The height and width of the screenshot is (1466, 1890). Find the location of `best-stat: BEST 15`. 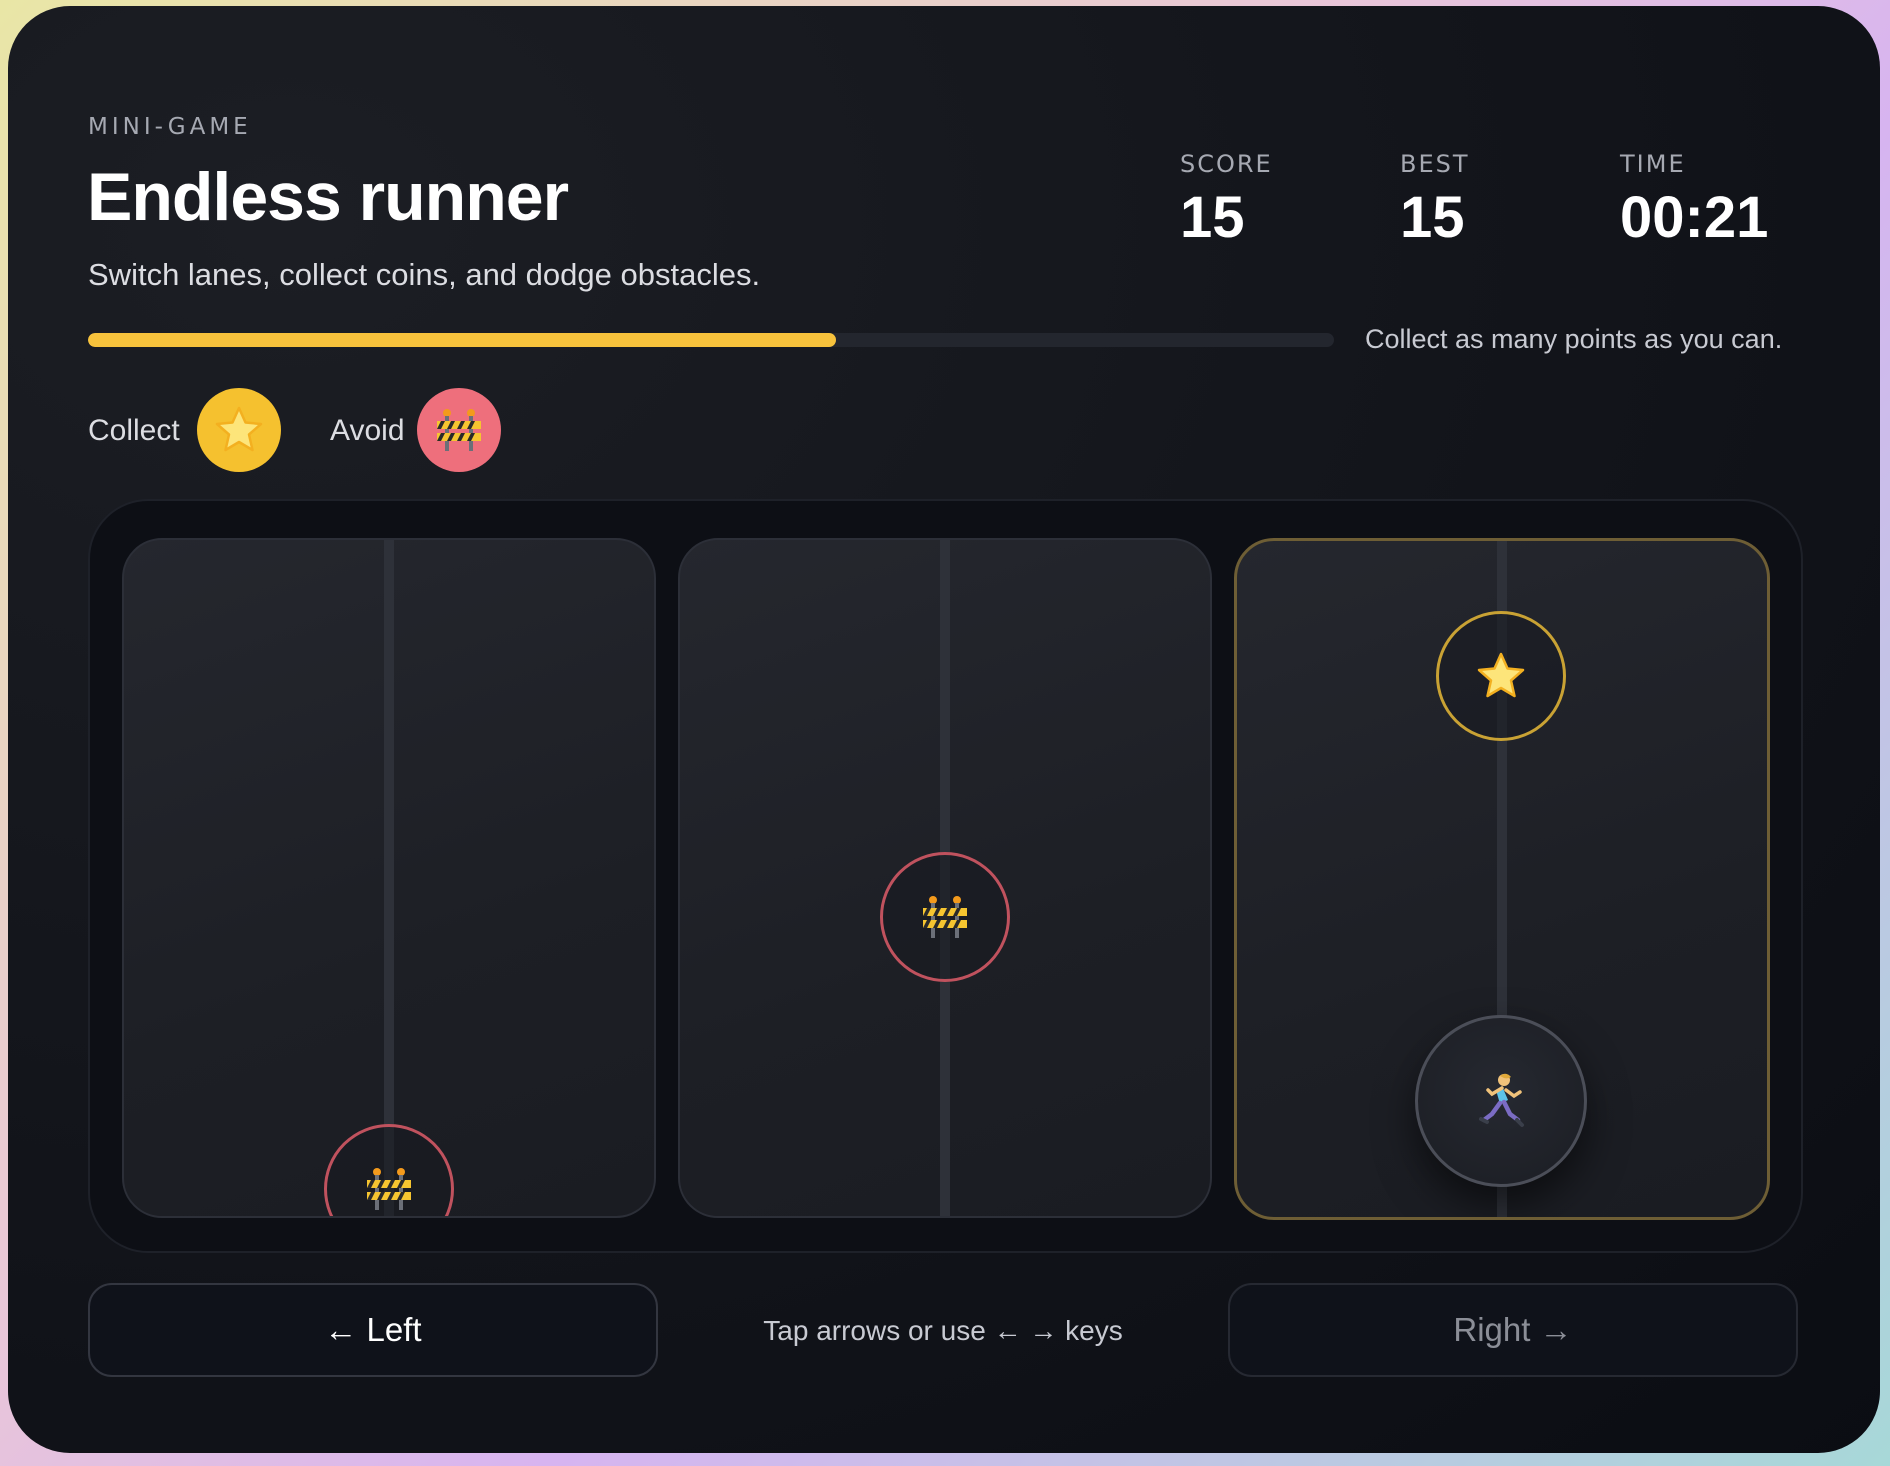

best-stat: BEST 15 is located at coordinates (1435, 200).